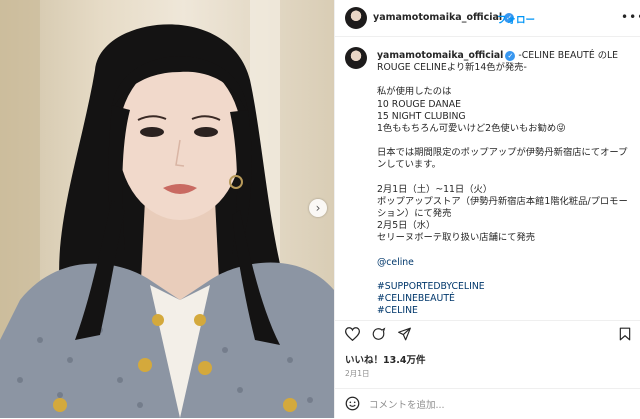 This screenshot has width=640, height=419. Describe the element at coordinates (506, 311) in the screenshot. I see `hashtag-link: #CELINE` at that location.